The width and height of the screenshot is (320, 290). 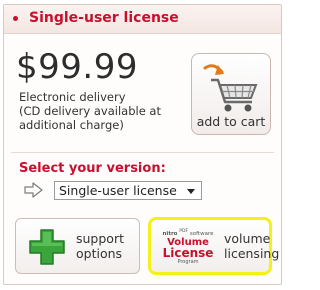 What do you see at coordinates (15, 18) in the screenshot?
I see `bullet-icon` at bounding box center [15, 18].